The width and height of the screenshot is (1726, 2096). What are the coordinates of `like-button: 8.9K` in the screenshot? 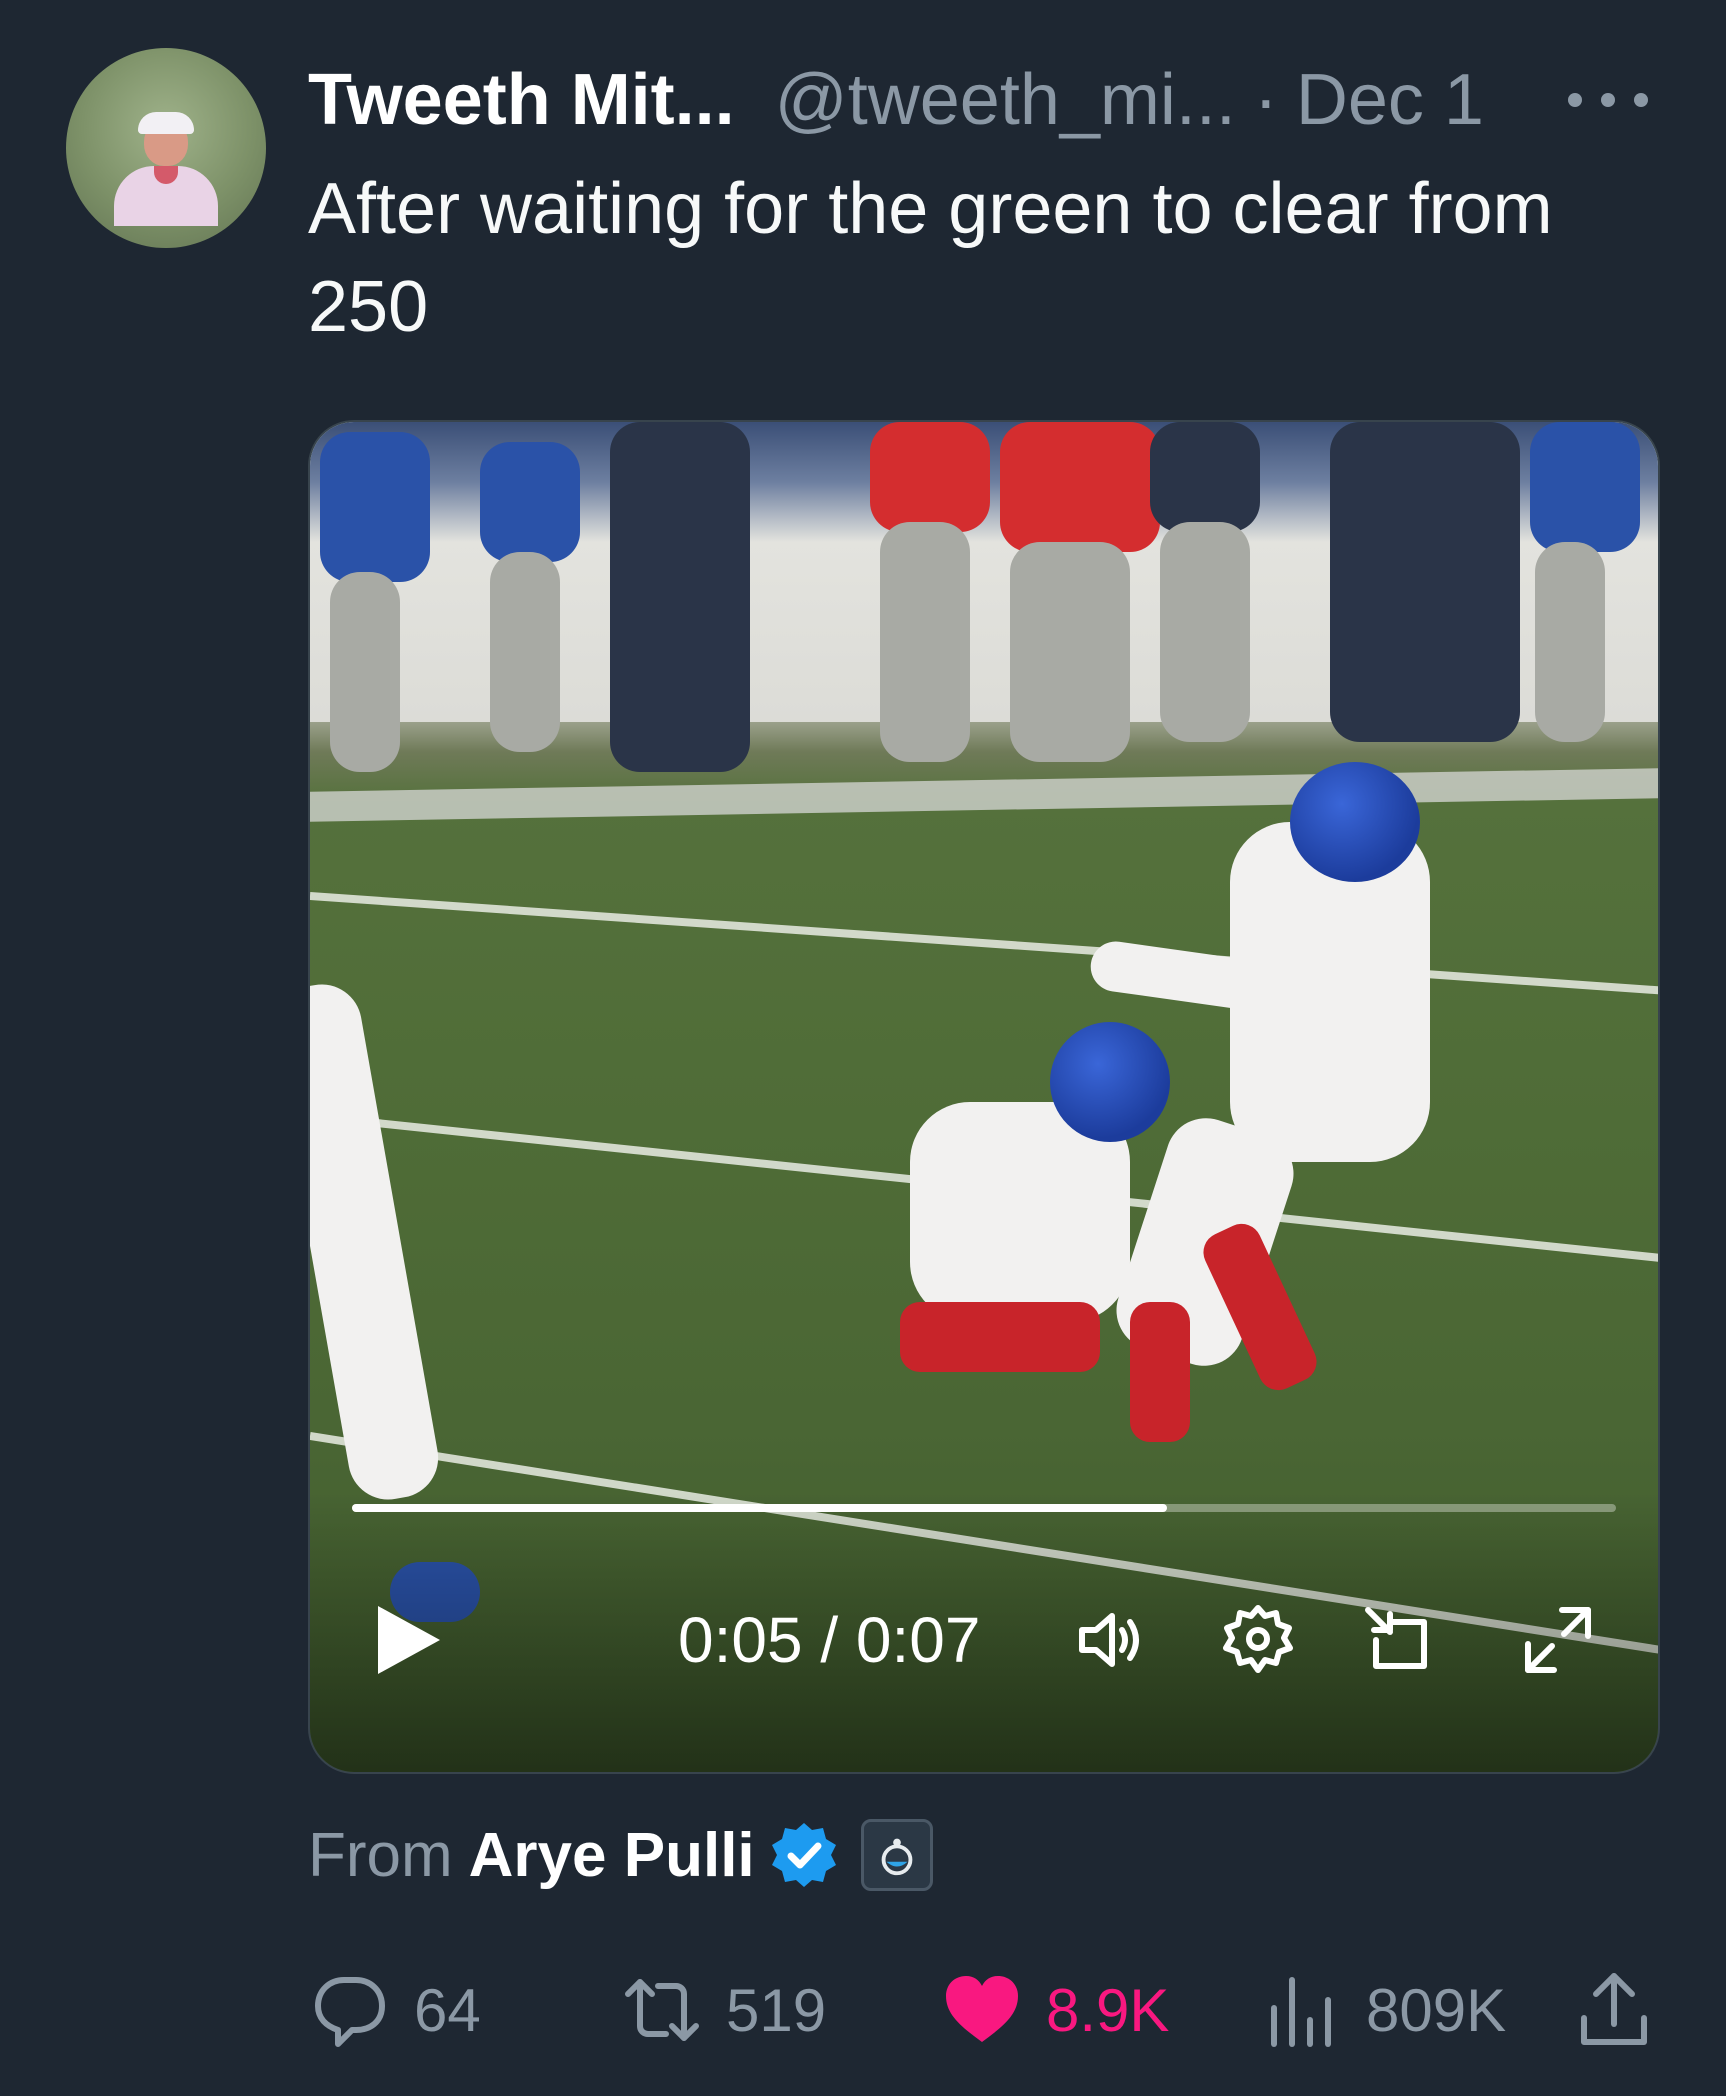 It's located at (1054, 2010).